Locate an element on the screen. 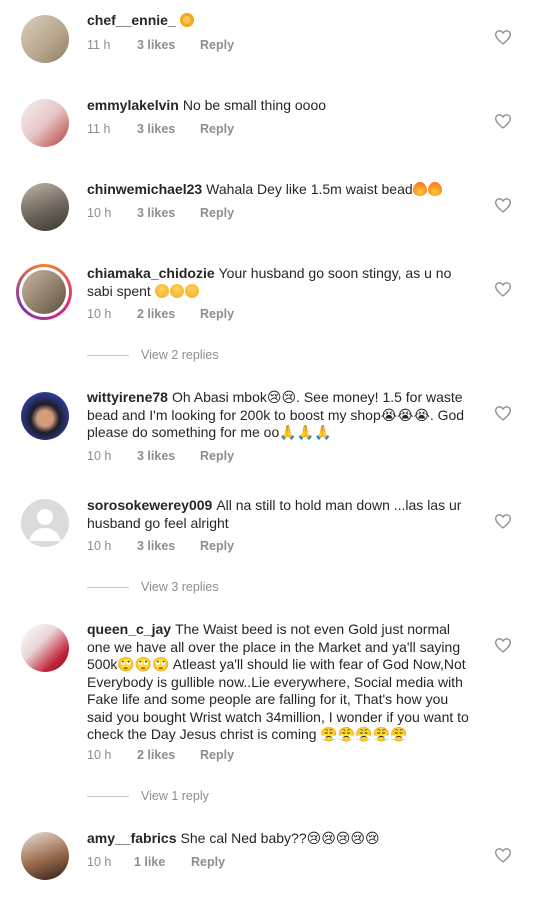  comment-text: She cal Ned baby??😢😢😢😢😢 is located at coordinates (280, 838).